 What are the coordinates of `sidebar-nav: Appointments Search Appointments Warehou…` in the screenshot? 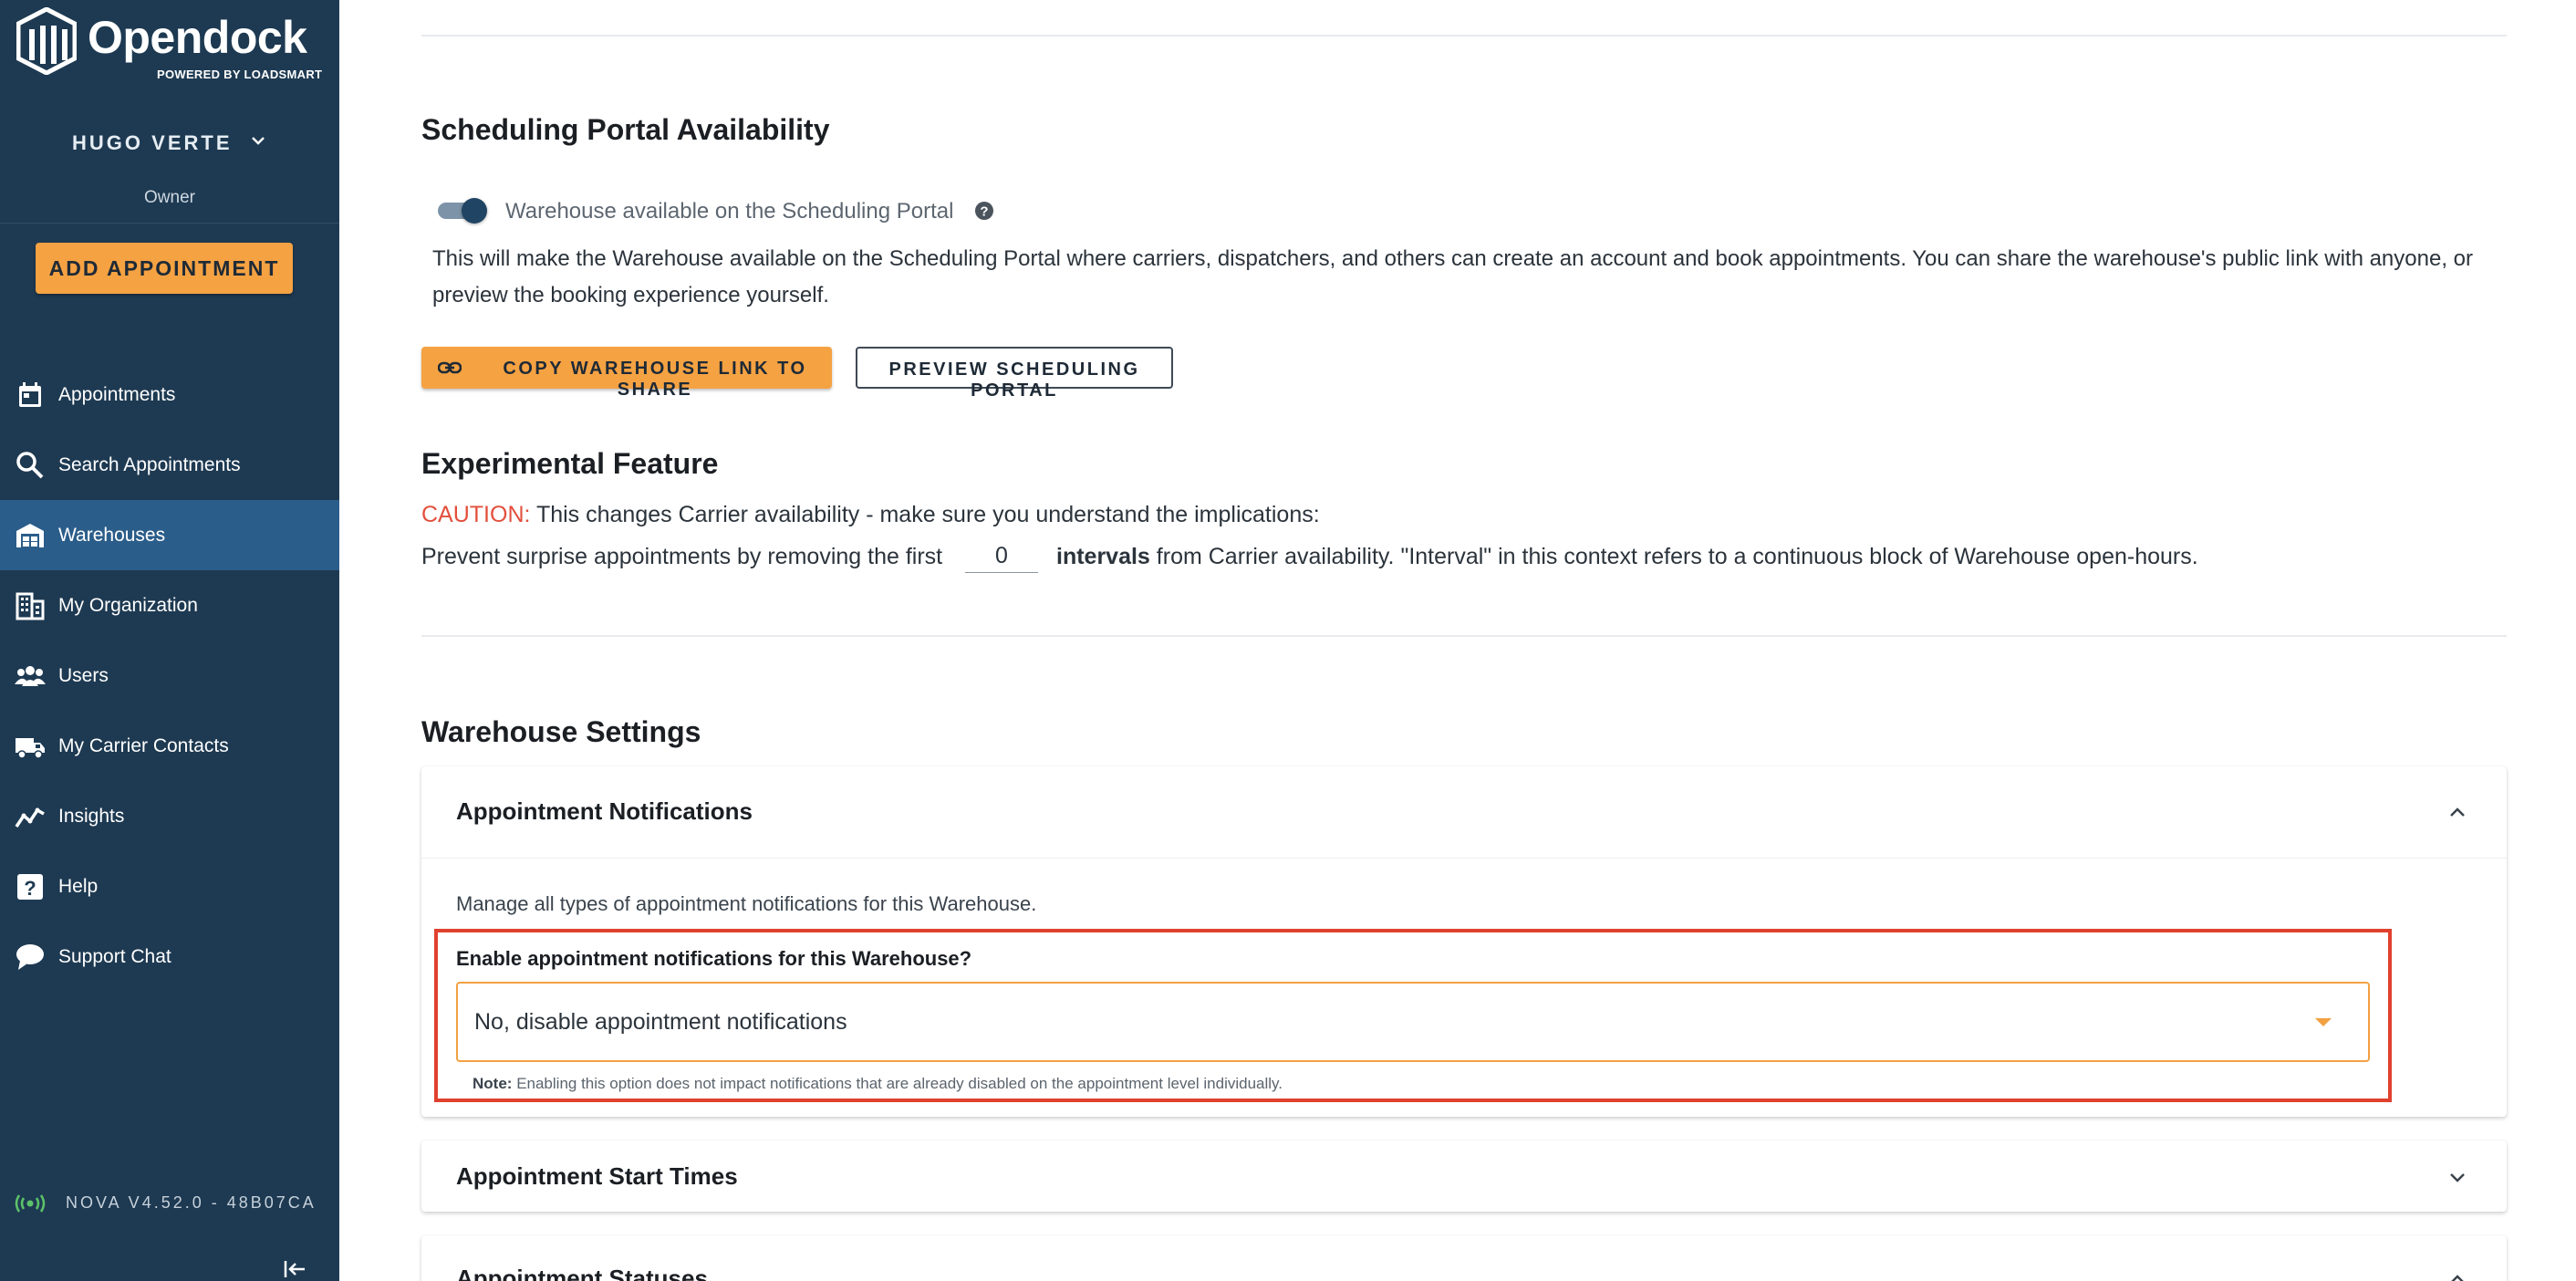 It's located at (169, 675).